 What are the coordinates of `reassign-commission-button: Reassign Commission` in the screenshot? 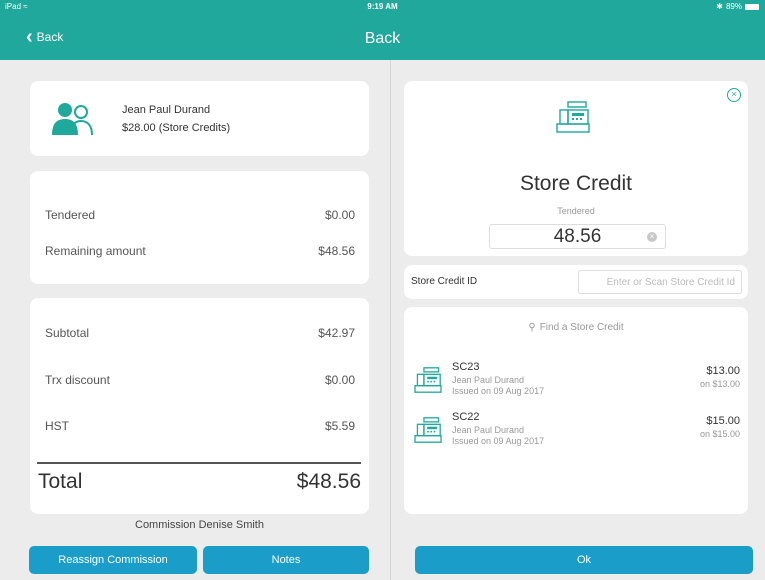 It's located at (113, 560).